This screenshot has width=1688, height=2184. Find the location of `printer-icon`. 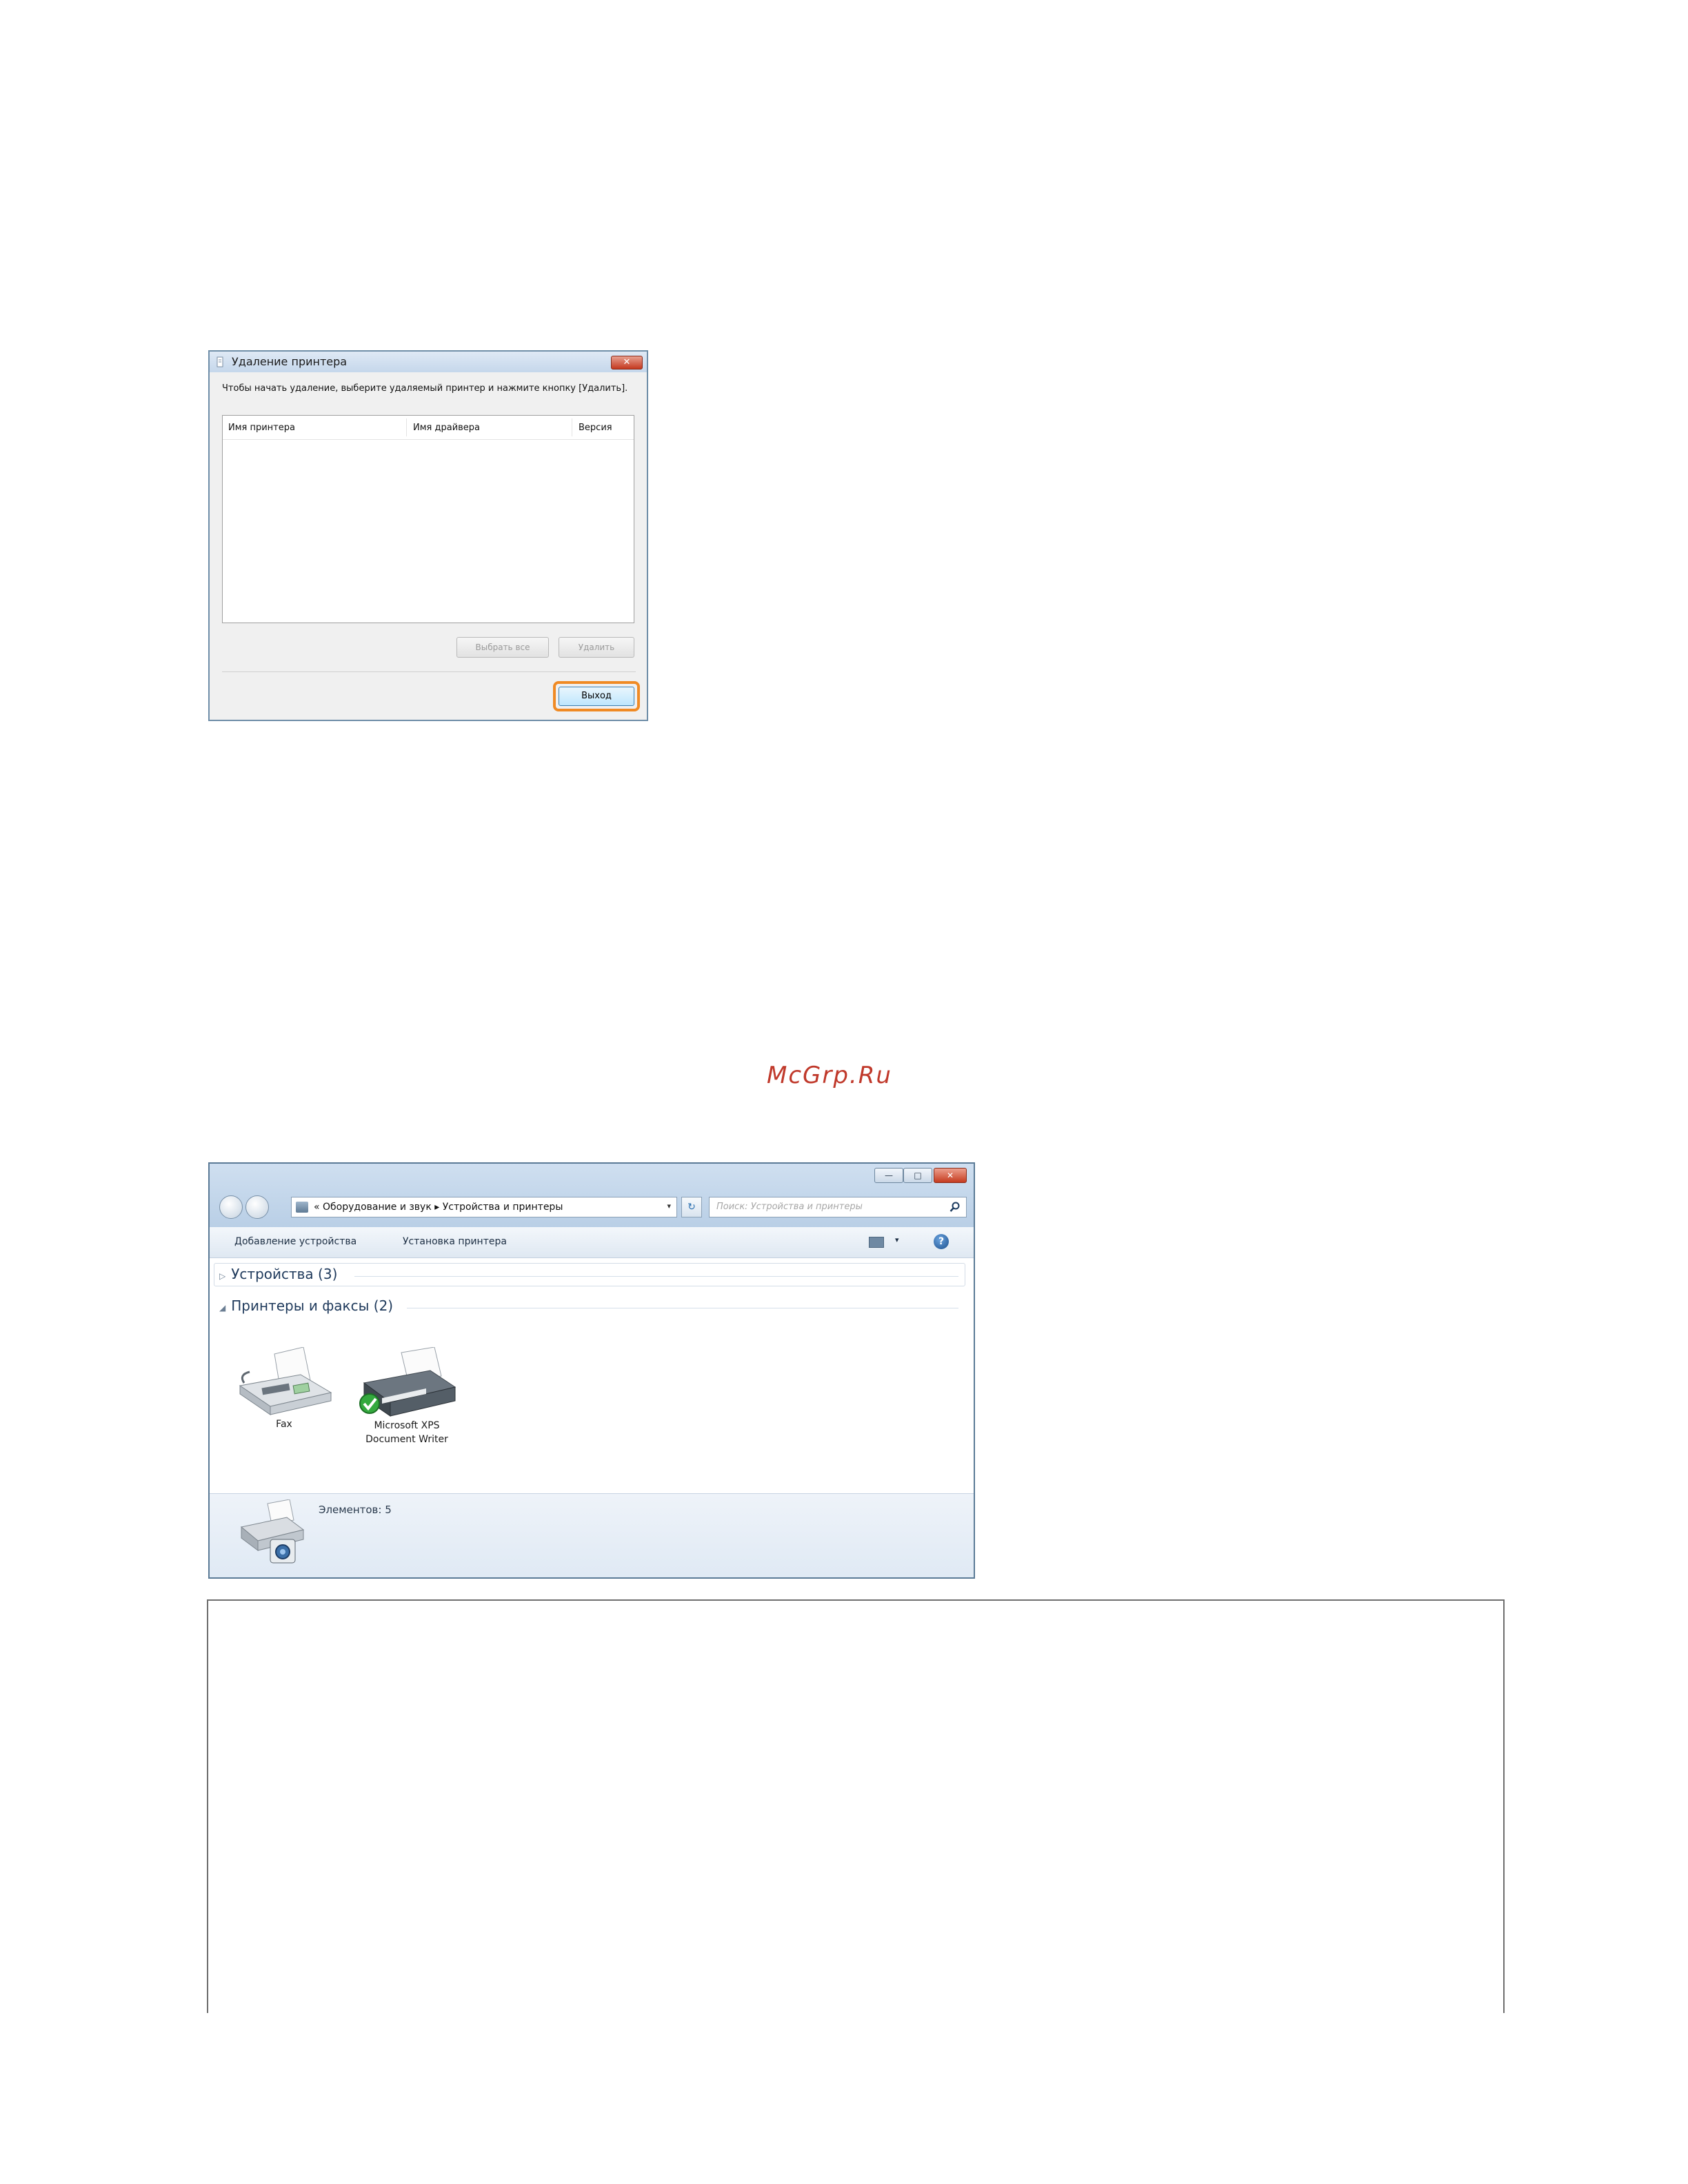

printer-icon is located at coordinates (407, 1382).